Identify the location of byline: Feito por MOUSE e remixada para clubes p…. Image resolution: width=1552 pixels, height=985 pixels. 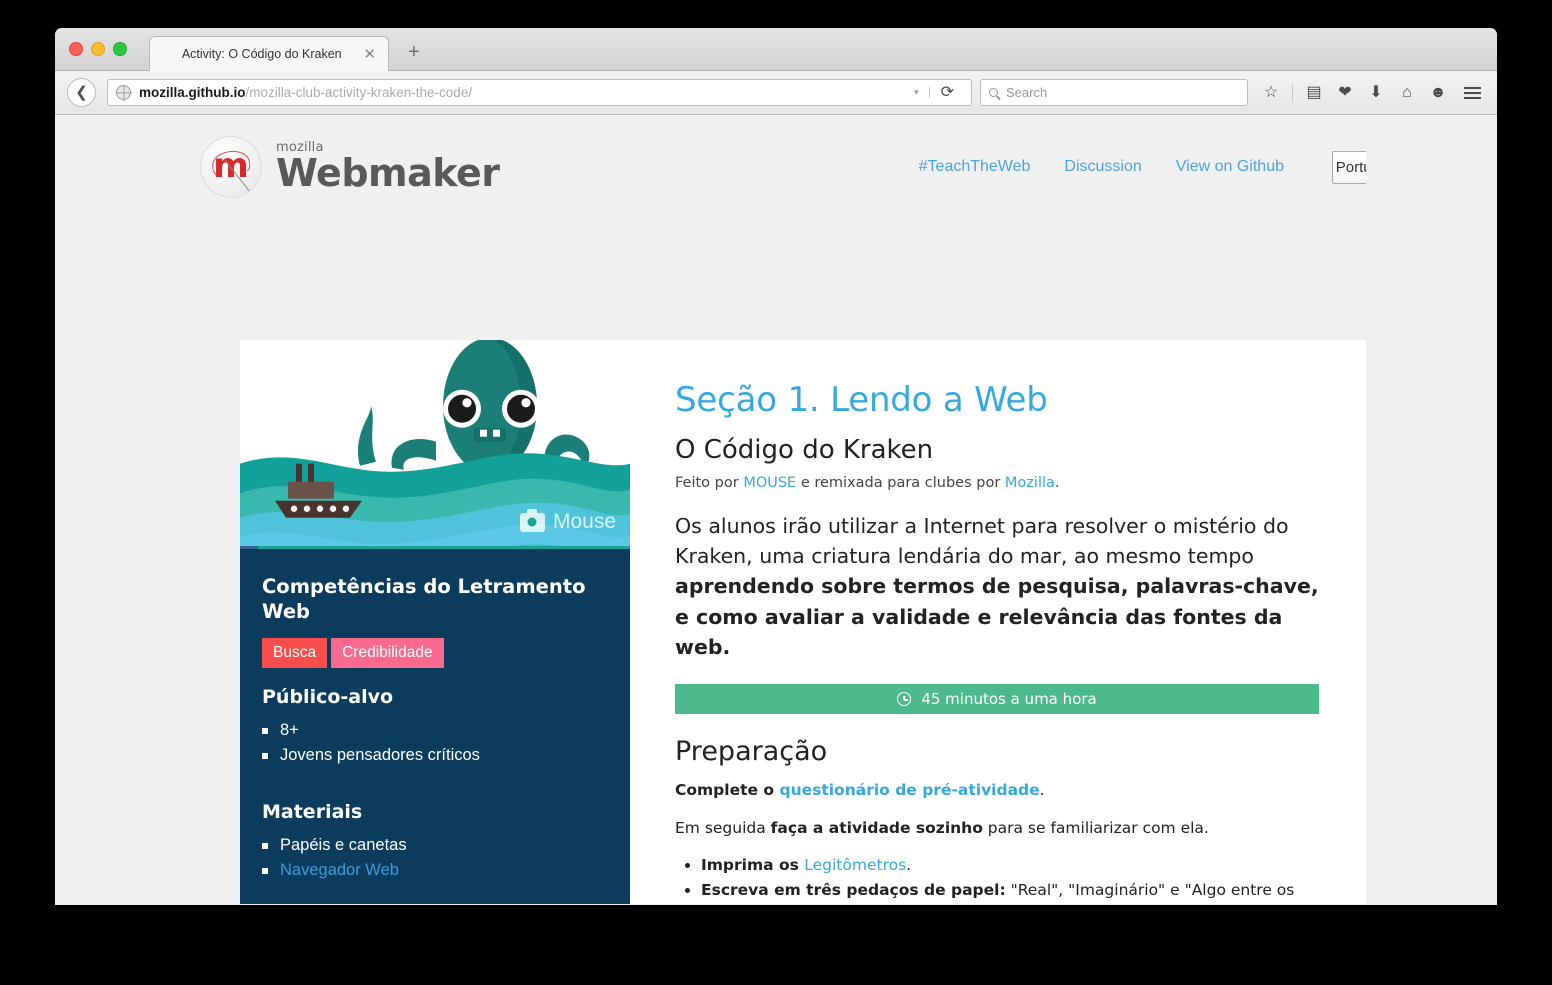
(997, 483).